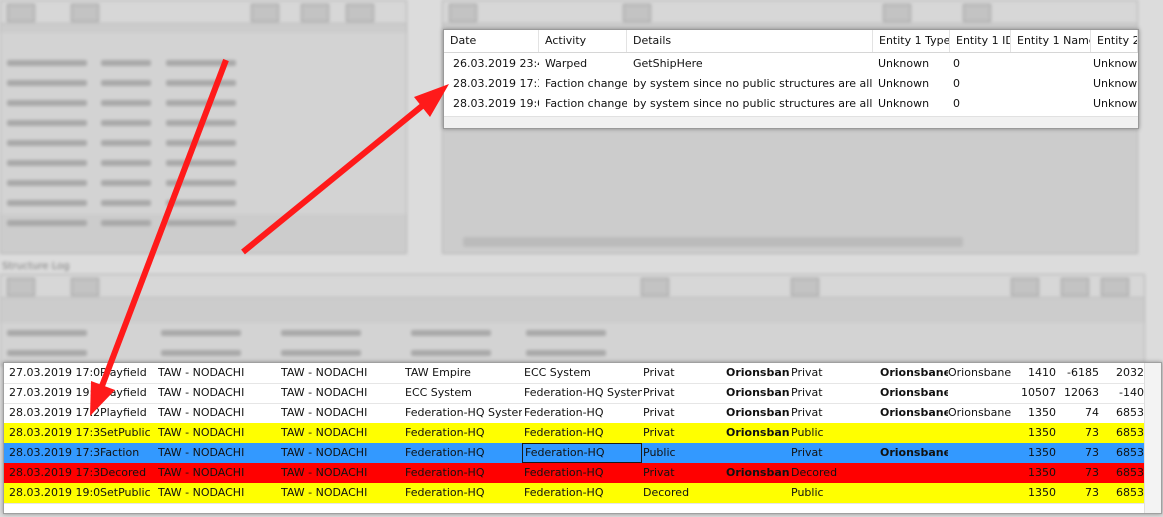  Describe the element at coordinates (120, 452) in the screenshot. I see `cell-change: Faction` at that location.